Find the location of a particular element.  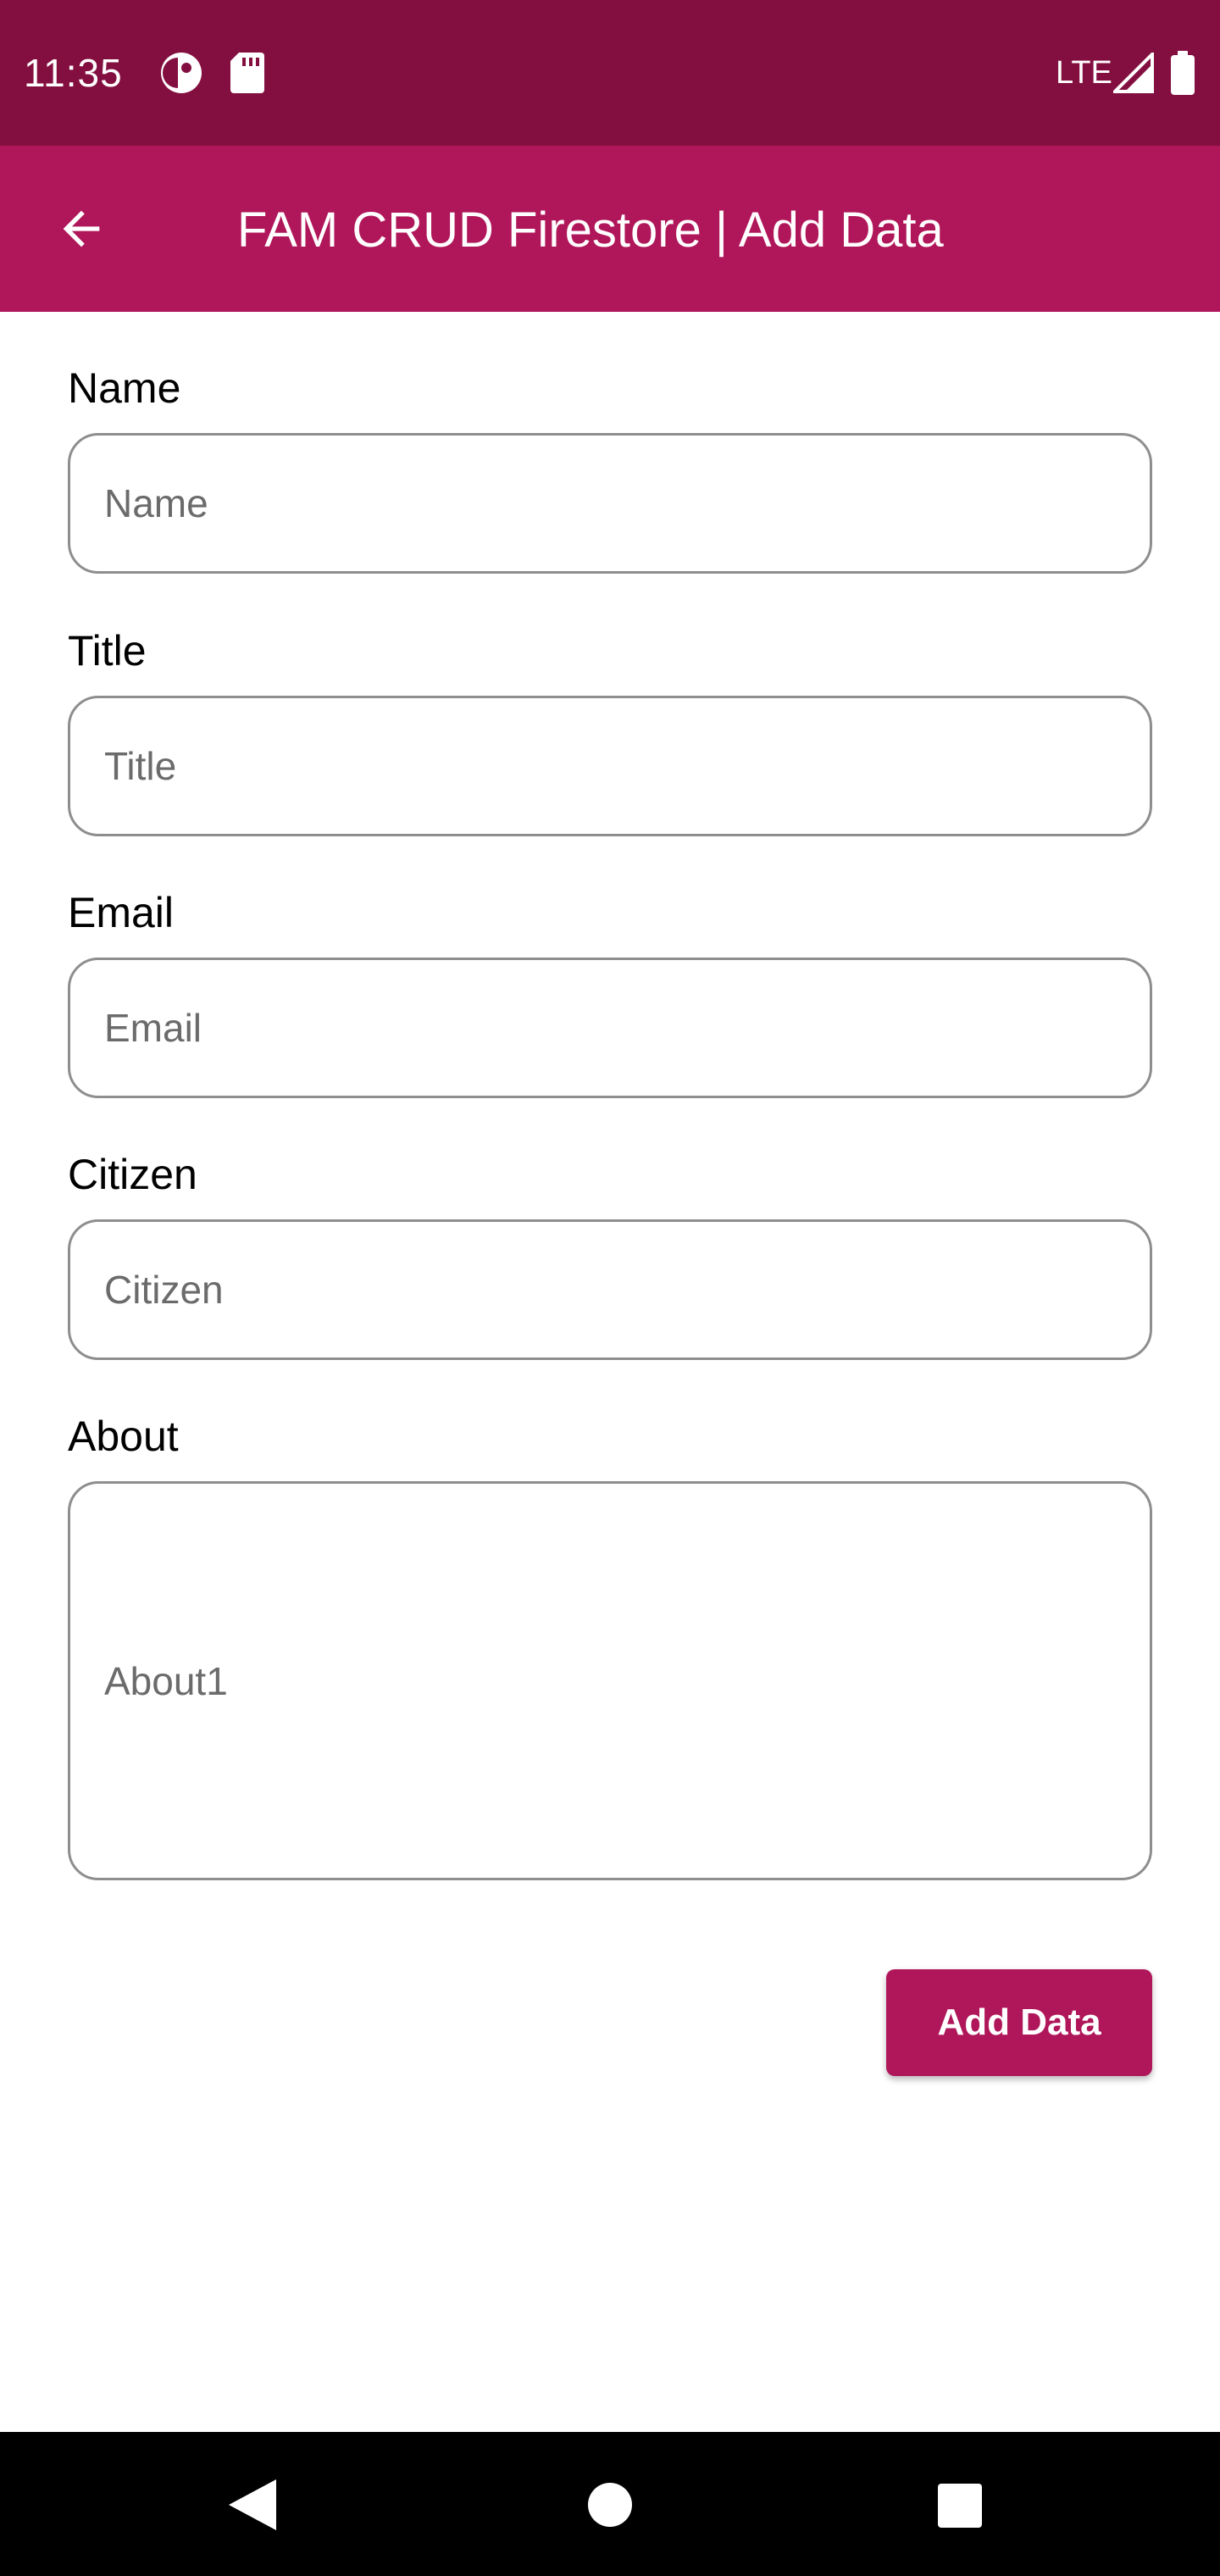

battery-icon is located at coordinates (1183, 73).